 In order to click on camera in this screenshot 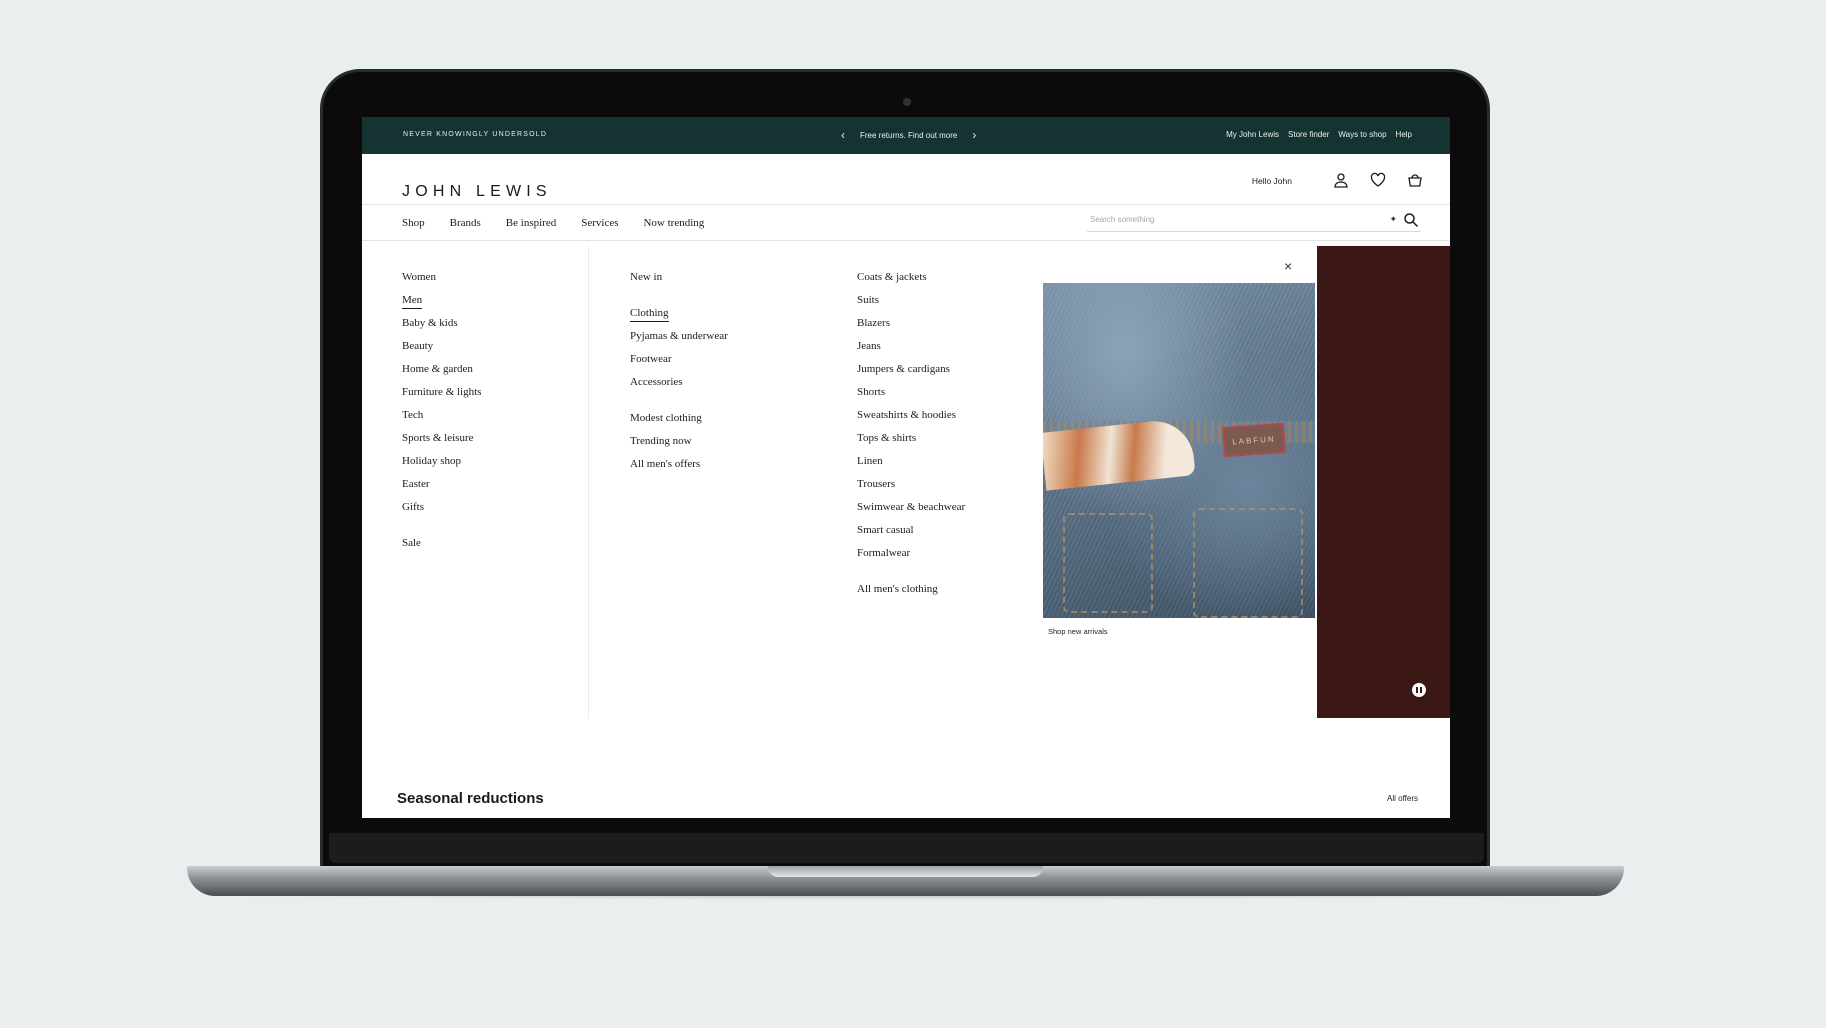, I will do `click(907, 102)`.